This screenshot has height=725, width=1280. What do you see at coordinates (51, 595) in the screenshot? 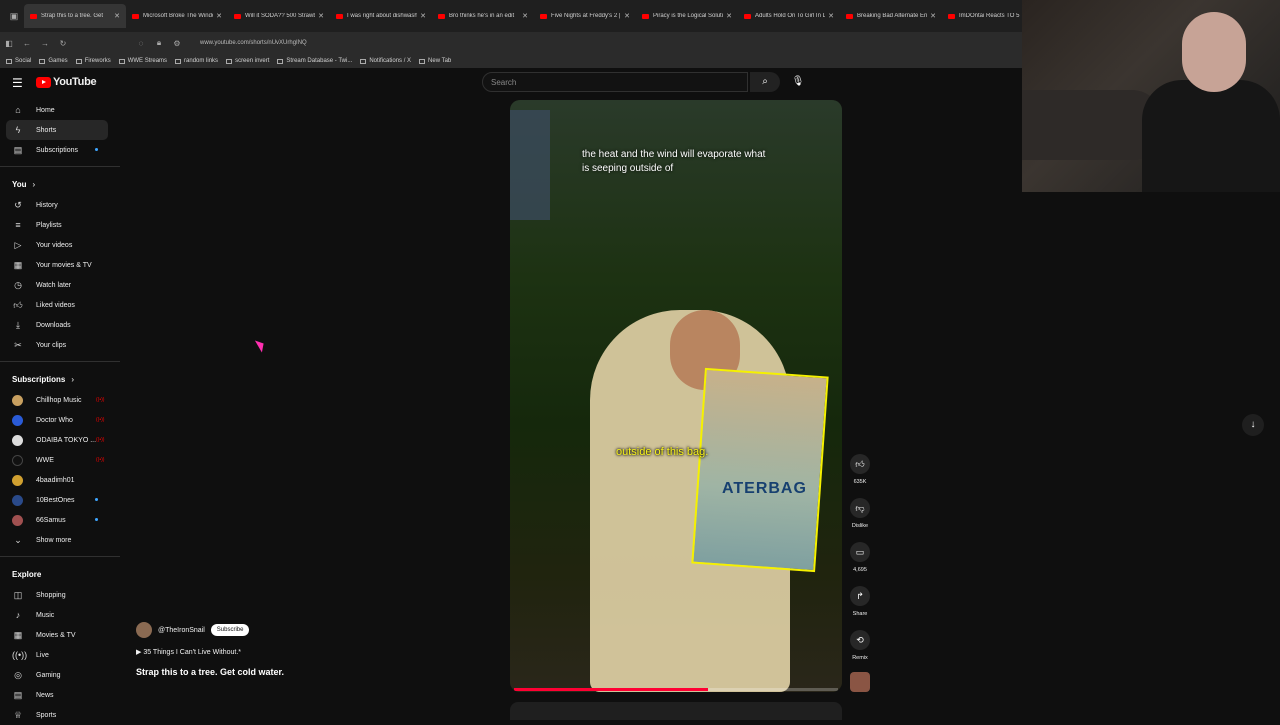
I see `sidebar-item-label: Shopping` at bounding box center [51, 595].